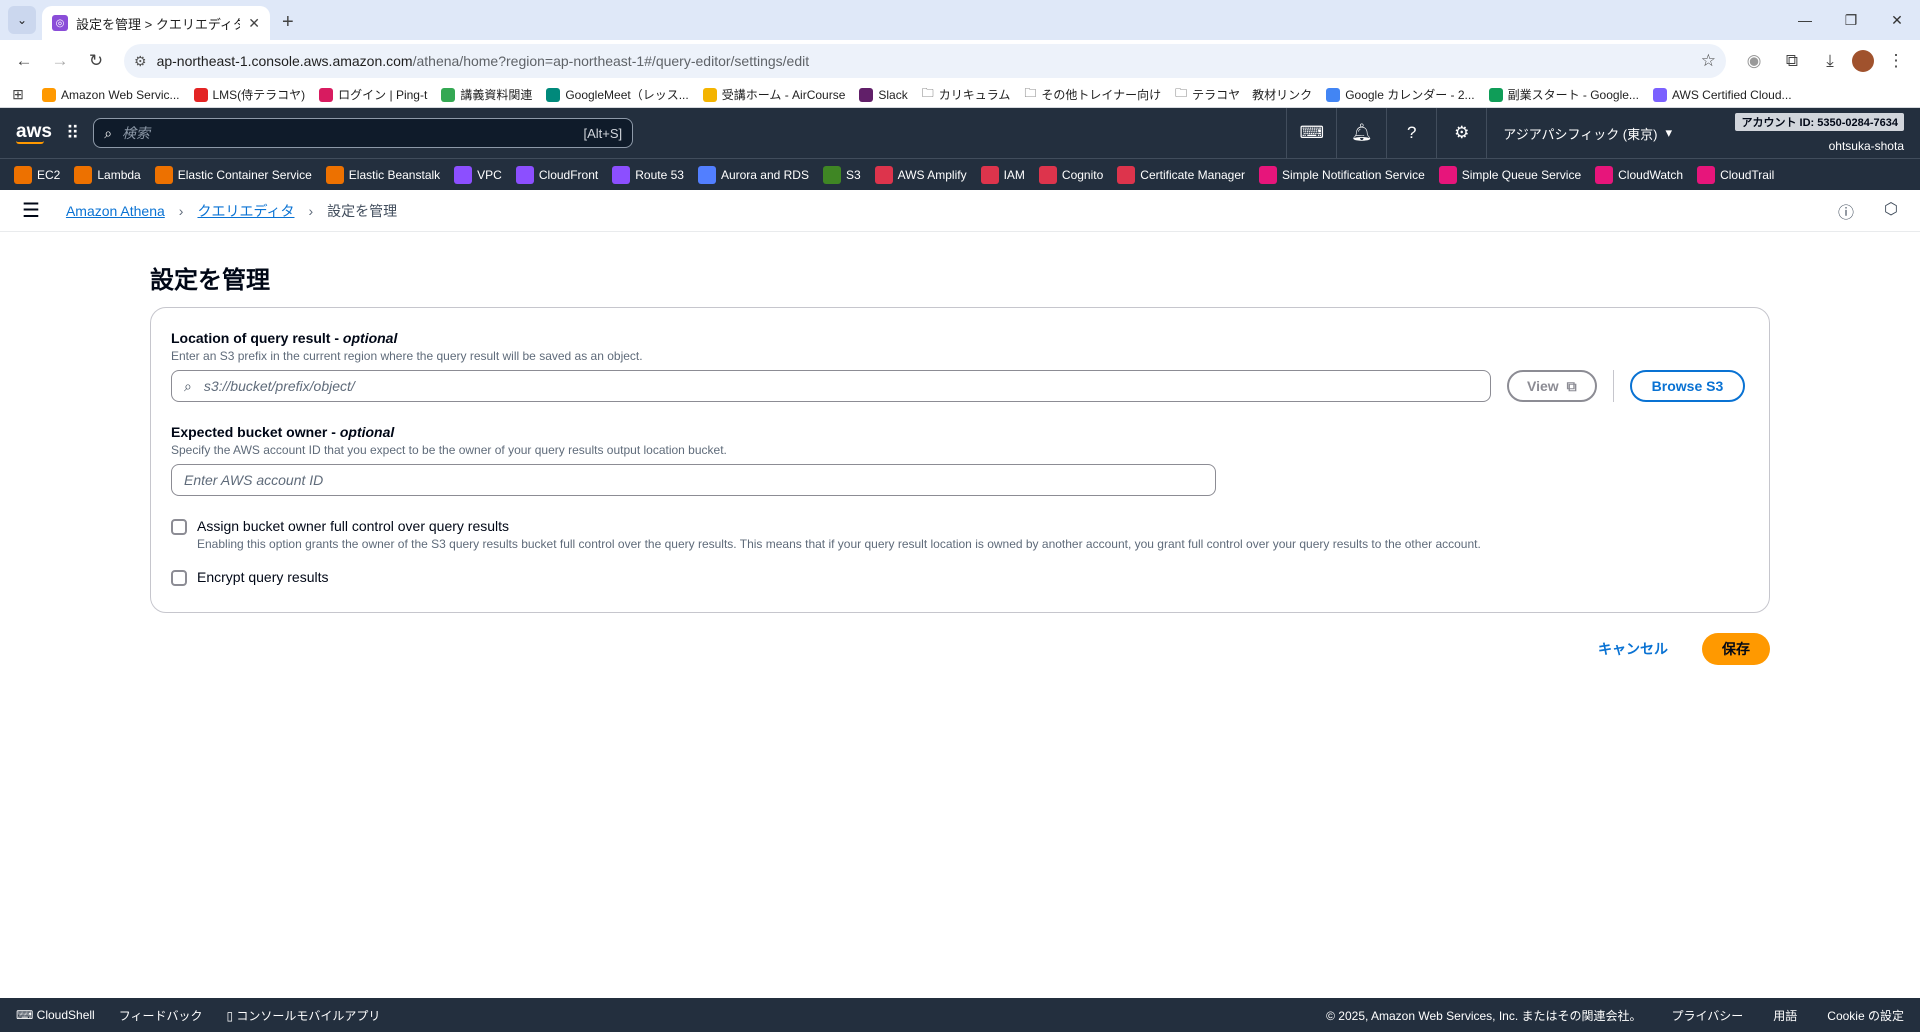 The height and width of the screenshot is (1032, 1920). Describe the element at coordinates (1851, 20) in the screenshot. I see `restore-icon: ❐` at that location.